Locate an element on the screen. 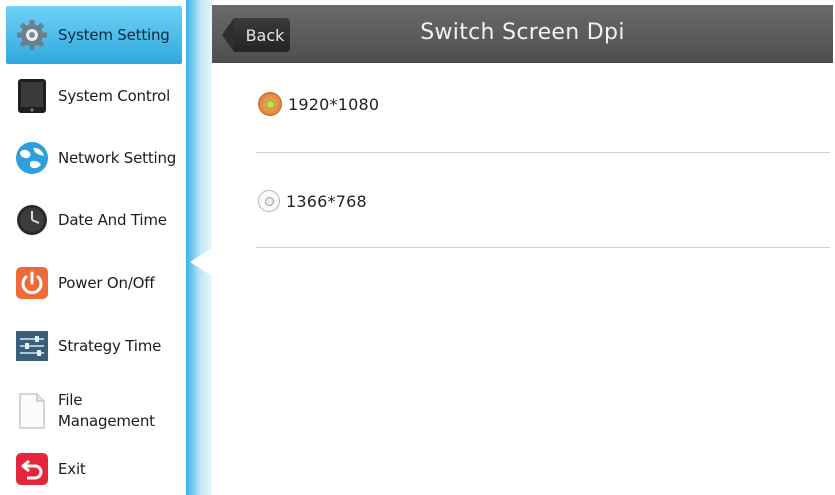 The image size is (835, 495). sidebar-item-date-and-time: Date And Time is located at coordinates (94, 220).